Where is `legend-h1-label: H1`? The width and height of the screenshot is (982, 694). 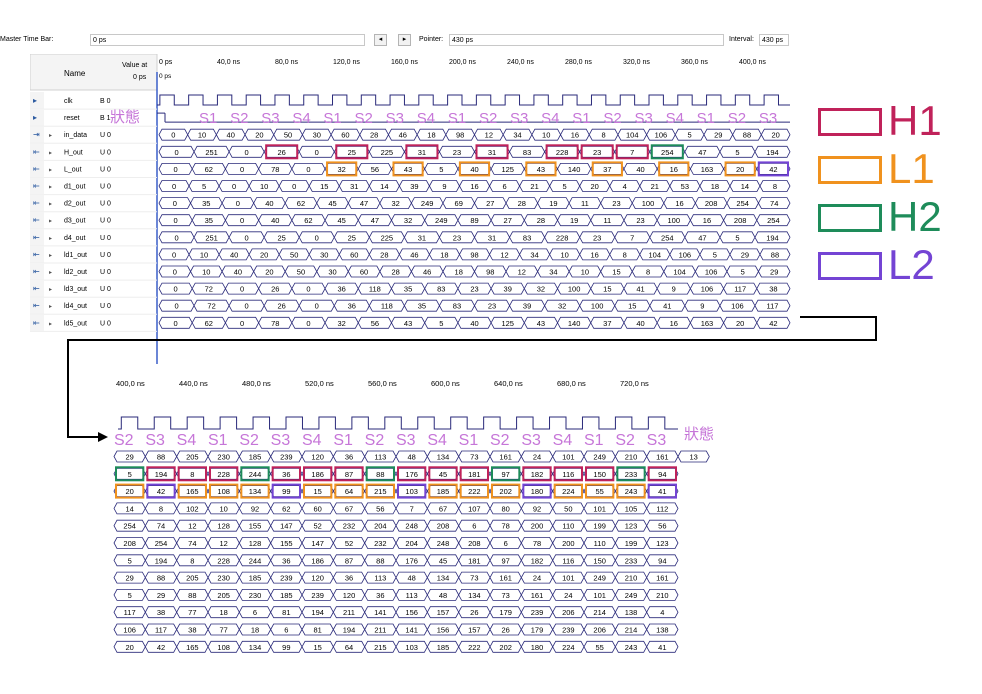
legend-h1-label: H1 is located at coordinates (915, 120).